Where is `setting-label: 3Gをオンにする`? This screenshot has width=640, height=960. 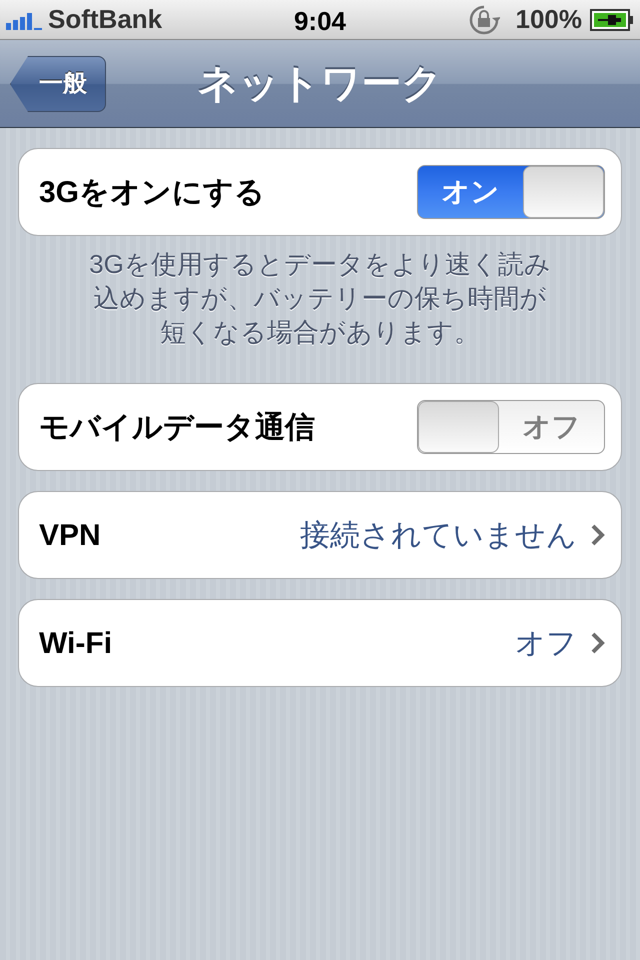 setting-label: 3Gをオンにする is located at coordinates (152, 192).